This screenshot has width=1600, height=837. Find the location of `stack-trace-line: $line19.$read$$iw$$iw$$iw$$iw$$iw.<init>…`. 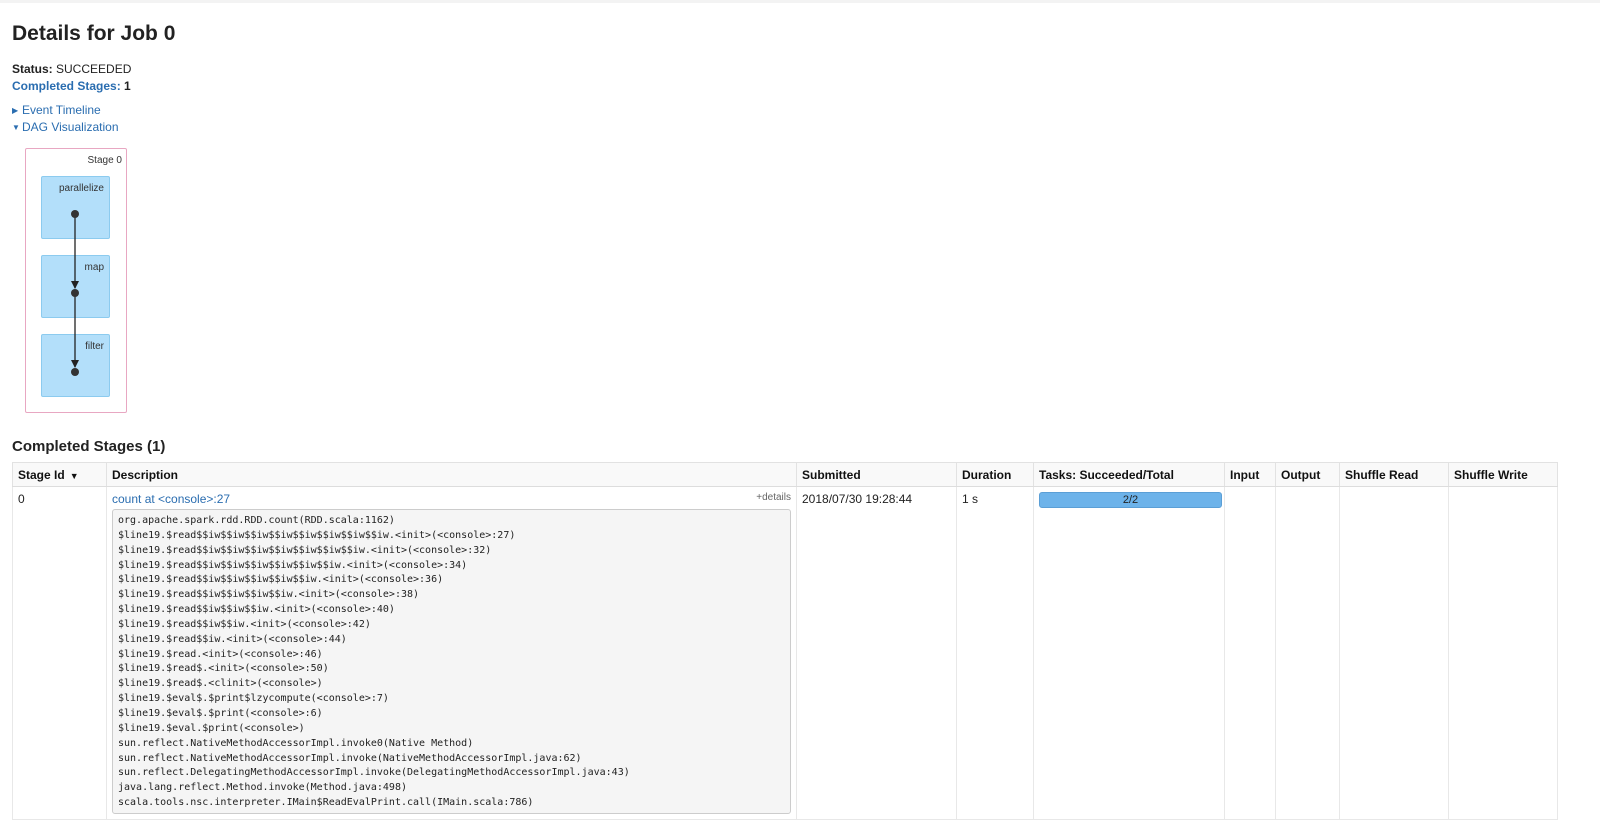

stack-trace-line: $line19.$read$$iw$$iw$$iw$$iw$$iw.<init>… is located at coordinates (281, 580).